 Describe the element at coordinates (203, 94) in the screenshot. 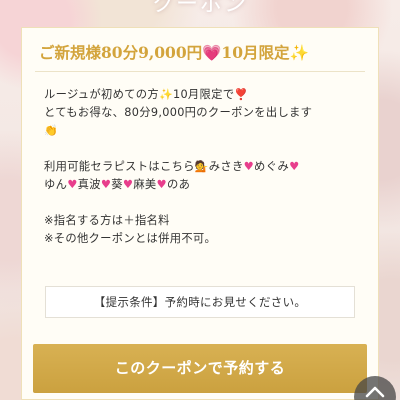

I see `intro-text-1b: 10月限定で` at that location.